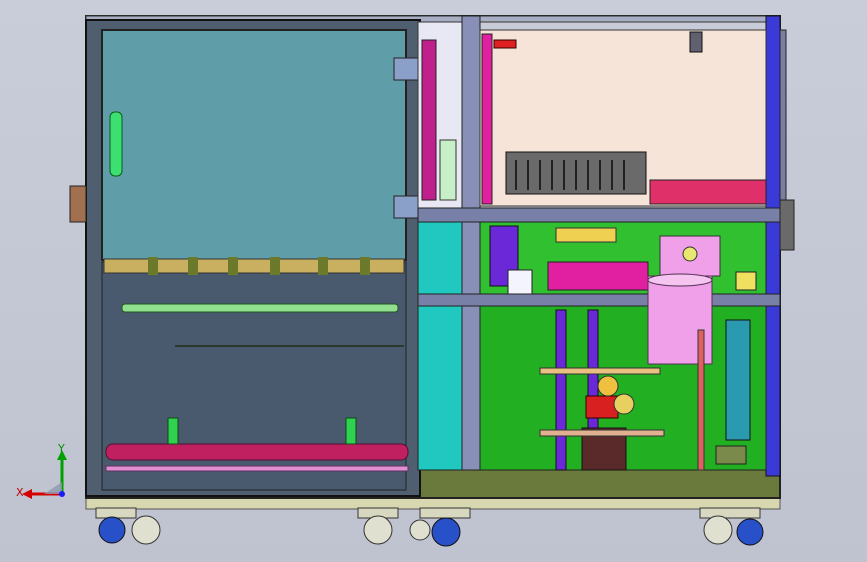 The height and width of the screenshot is (562, 867). I want to click on door-hinge-bottom, so click(406, 207).